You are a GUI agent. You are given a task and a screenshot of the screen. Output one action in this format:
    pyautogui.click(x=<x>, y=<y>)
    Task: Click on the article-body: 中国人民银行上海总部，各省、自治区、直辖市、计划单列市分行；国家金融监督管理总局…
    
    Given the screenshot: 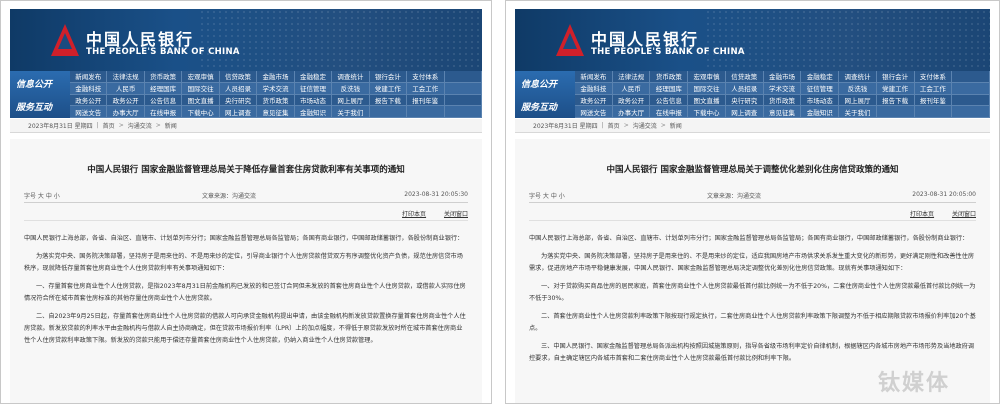 What is the action you would take?
    pyautogui.click(x=246, y=293)
    